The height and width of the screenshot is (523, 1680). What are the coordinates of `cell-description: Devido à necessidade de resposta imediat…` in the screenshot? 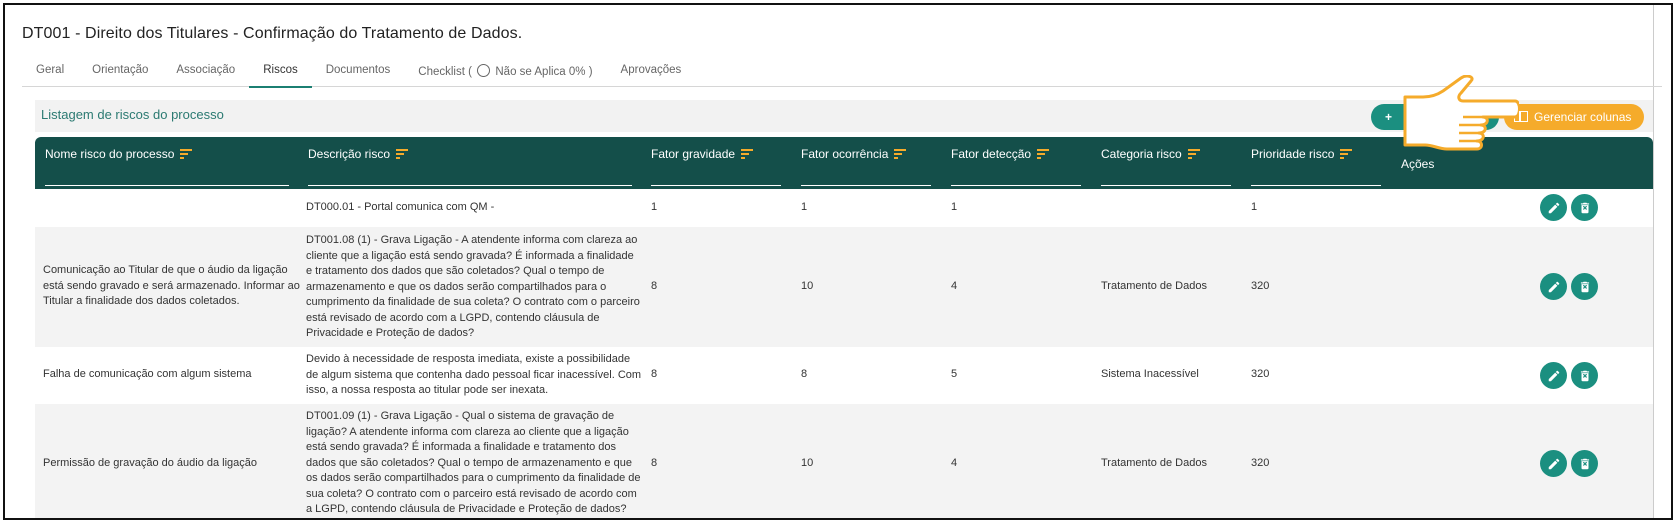 It's located at (474, 374).